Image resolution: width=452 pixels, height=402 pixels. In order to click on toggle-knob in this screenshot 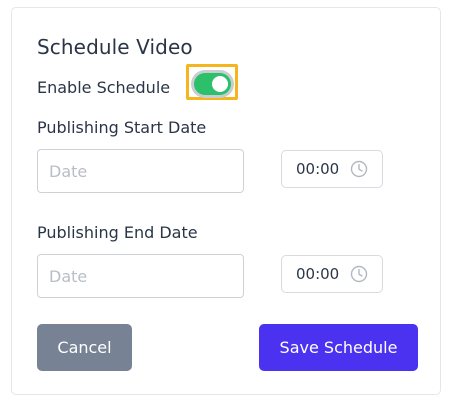, I will do `click(220, 84)`.